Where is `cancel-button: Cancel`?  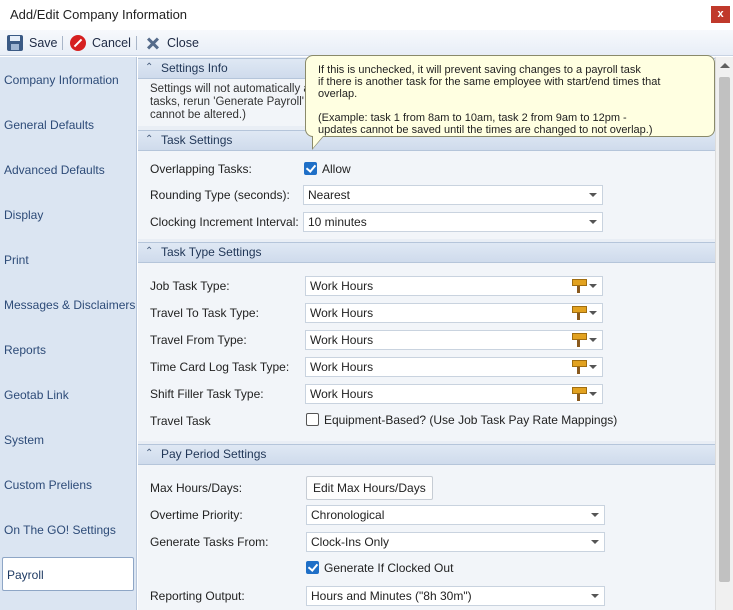 cancel-button: Cancel is located at coordinates (100, 43).